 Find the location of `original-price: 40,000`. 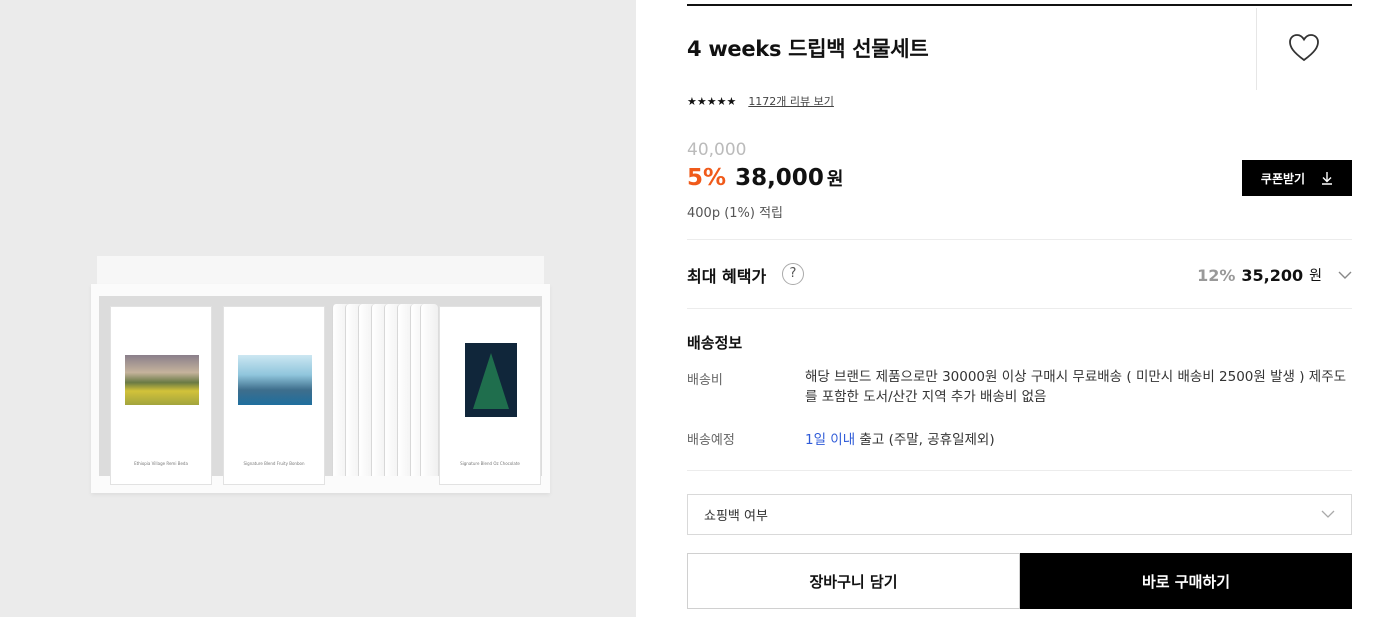

original-price: 40,000 is located at coordinates (717, 150).